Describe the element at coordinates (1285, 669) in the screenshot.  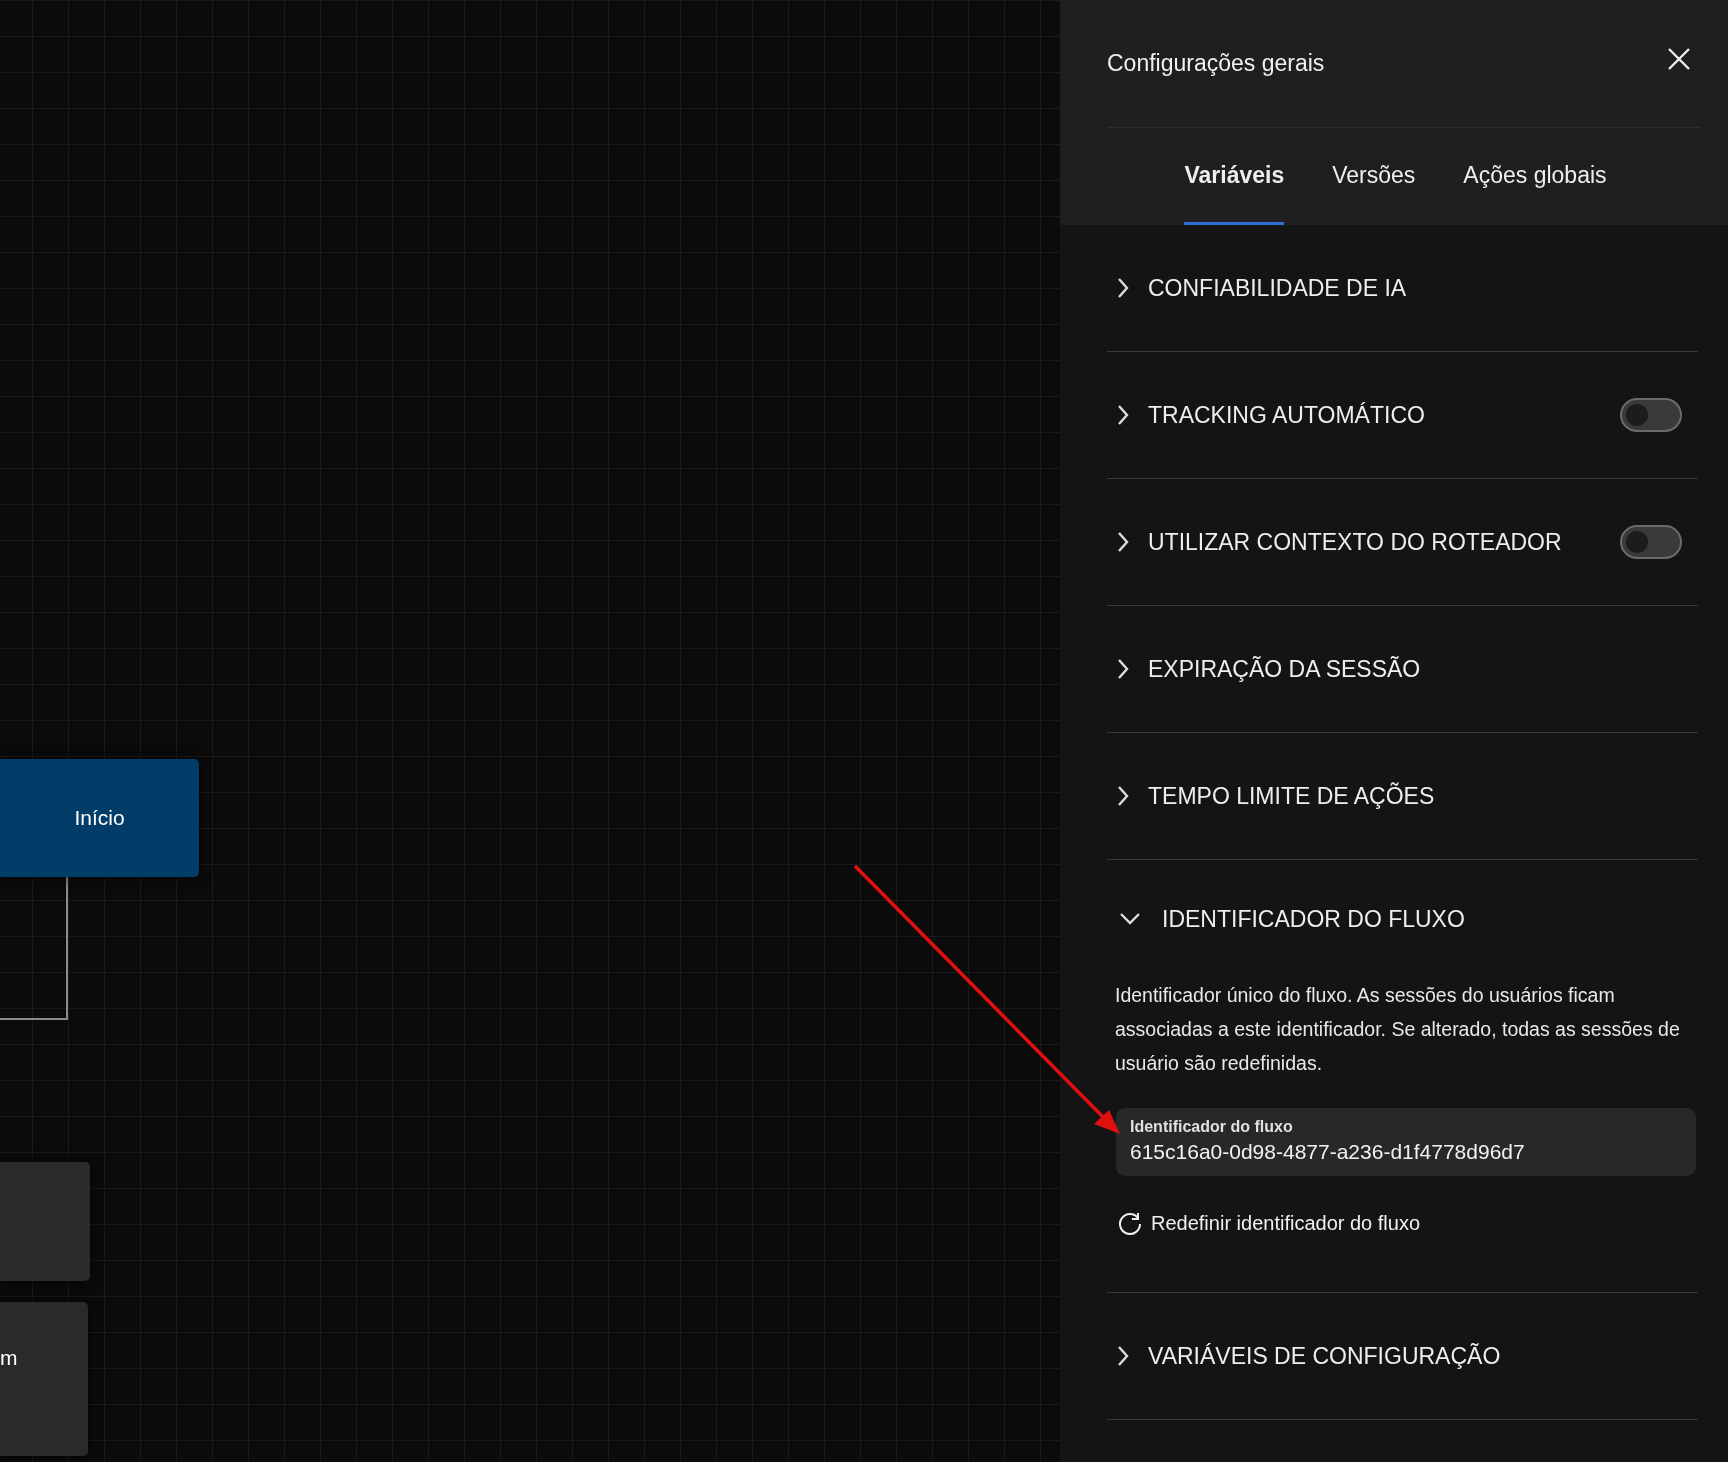
I see `section-title: EXPIRAÇÃO DA SESSÃO` at that location.